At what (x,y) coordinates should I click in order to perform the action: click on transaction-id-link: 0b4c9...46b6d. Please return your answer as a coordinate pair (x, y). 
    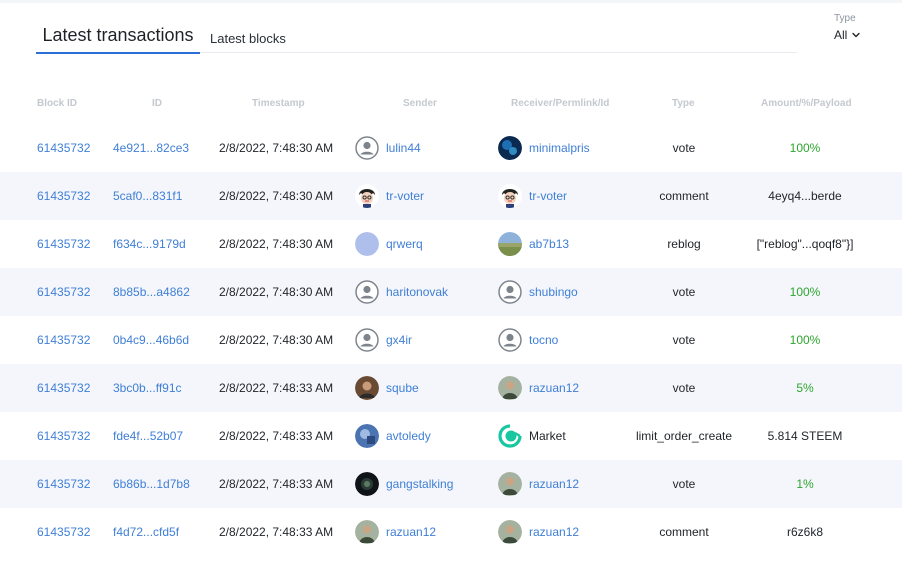
    Looking at the image, I should click on (151, 340).